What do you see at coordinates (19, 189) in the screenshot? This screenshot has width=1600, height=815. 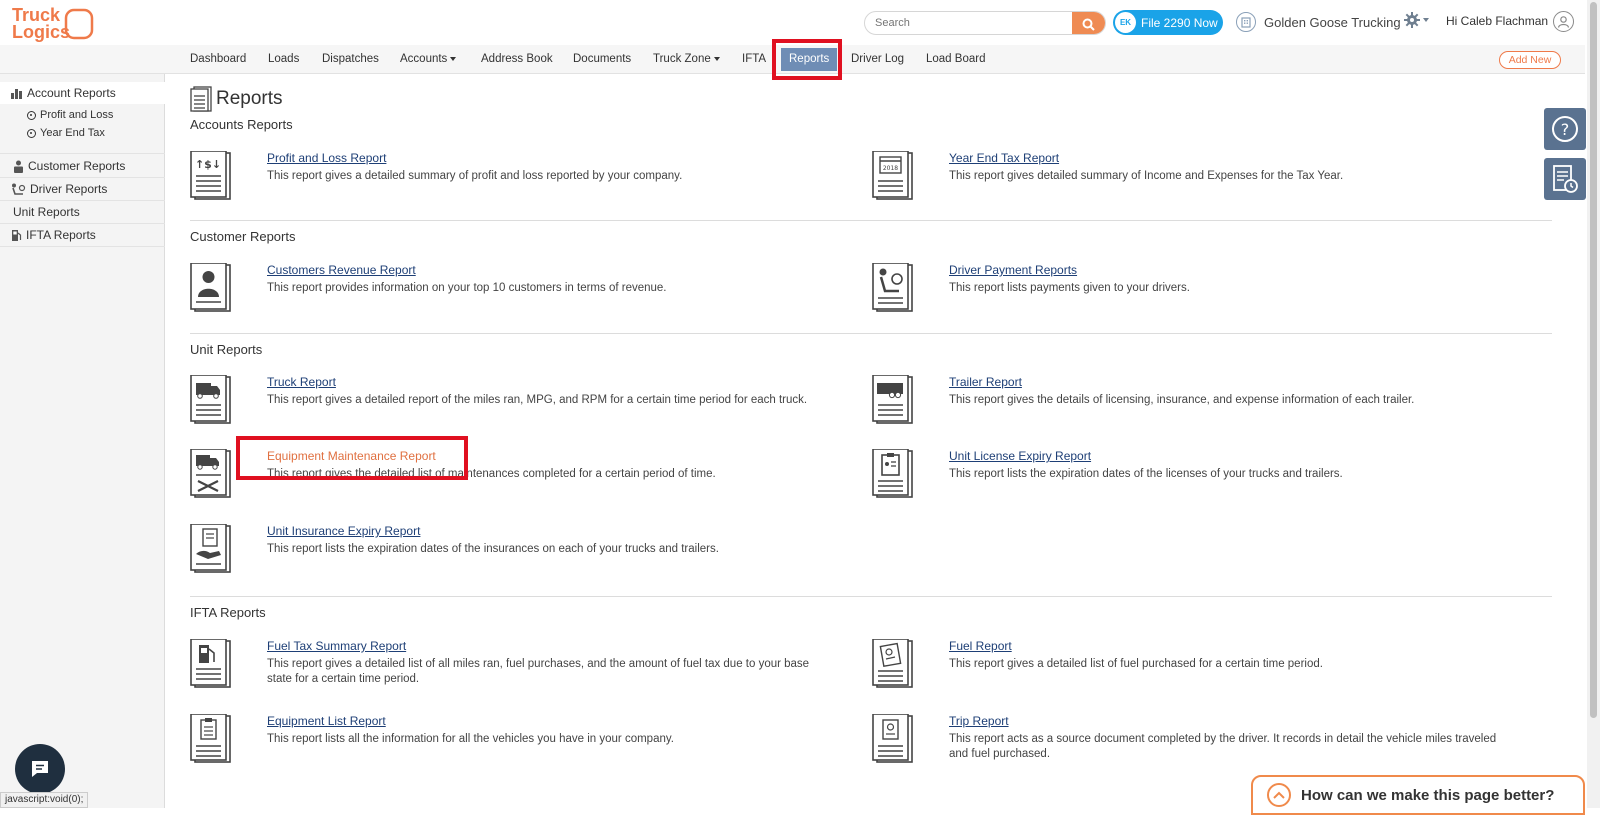 I see `driver-seat-icon` at bounding box center [19, 189].